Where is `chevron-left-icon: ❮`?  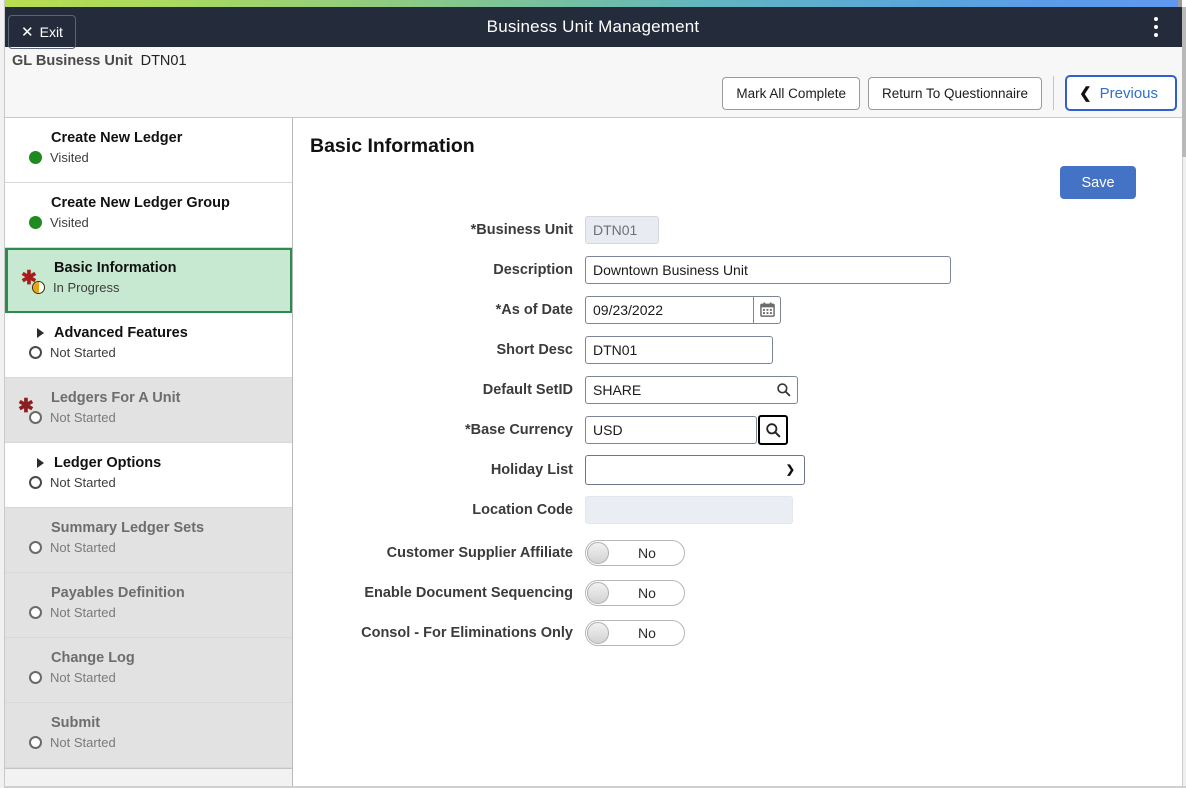 chevron-left-icon: ❮ is located at coordinates (1085, 93).